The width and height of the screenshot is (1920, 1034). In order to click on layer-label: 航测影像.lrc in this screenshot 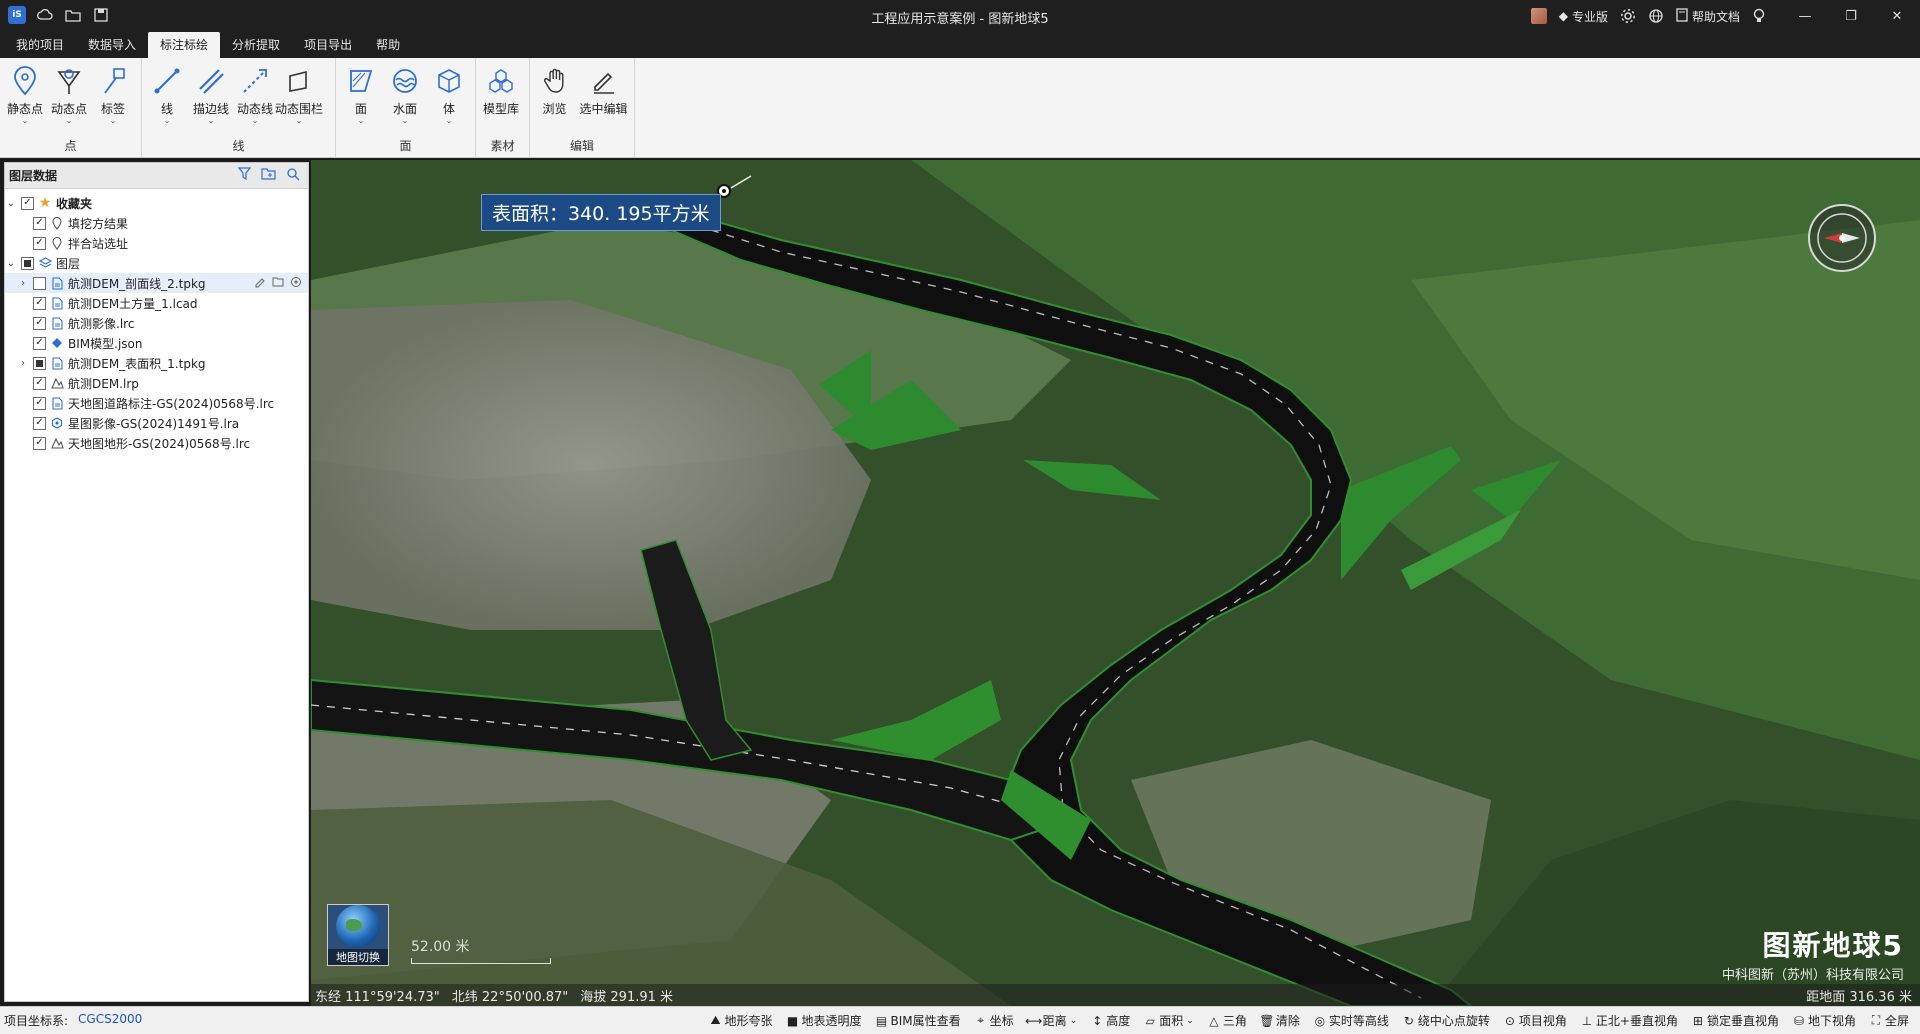, I will do `click(101, 323)`.